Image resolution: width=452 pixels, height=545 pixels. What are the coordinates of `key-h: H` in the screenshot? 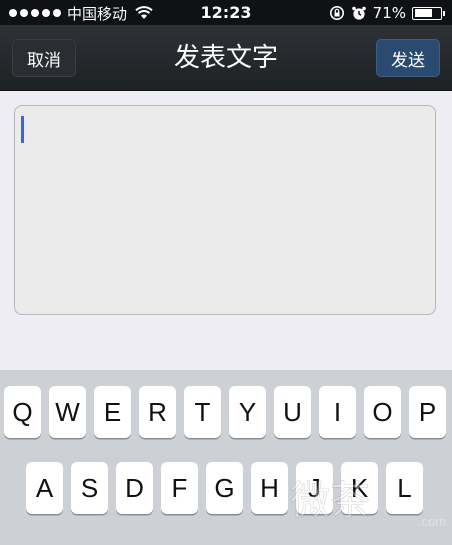 It's located at (269, 488).